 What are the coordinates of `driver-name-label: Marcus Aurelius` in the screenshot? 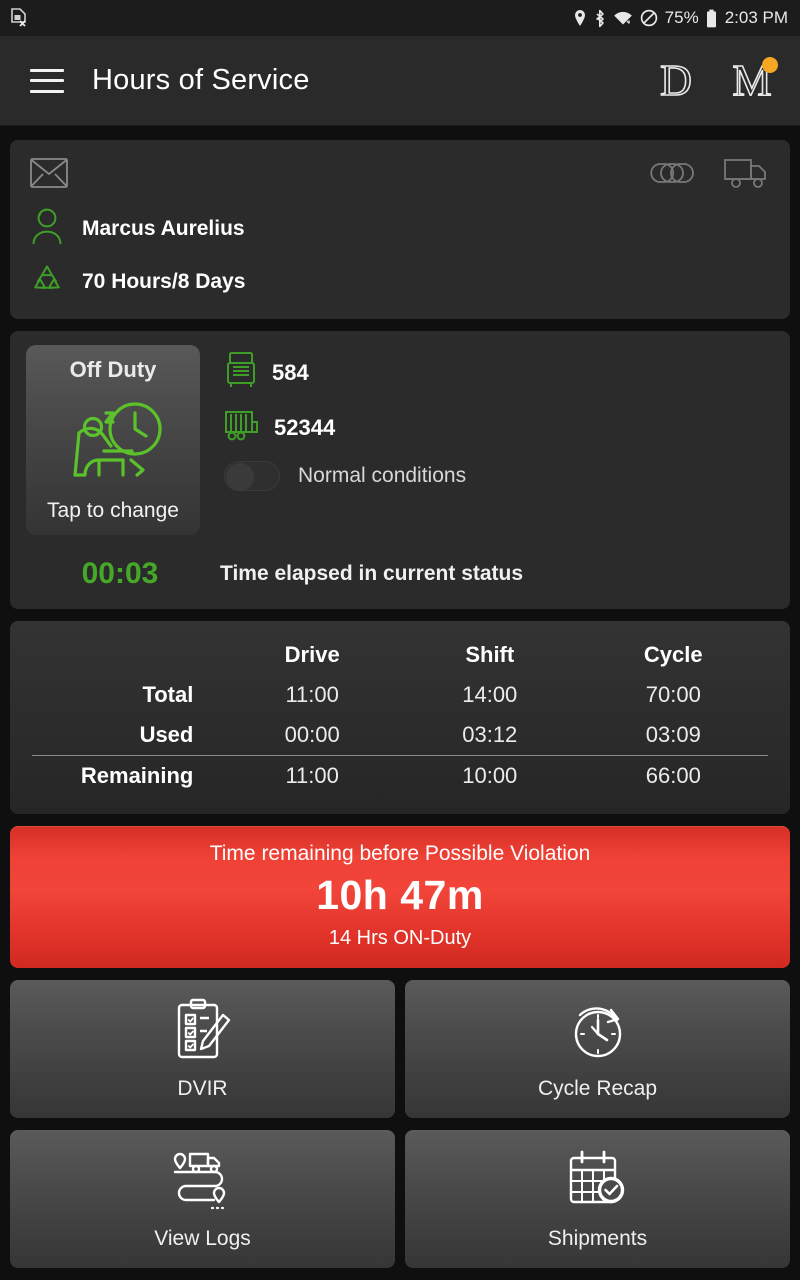 It's located at (163, 228).